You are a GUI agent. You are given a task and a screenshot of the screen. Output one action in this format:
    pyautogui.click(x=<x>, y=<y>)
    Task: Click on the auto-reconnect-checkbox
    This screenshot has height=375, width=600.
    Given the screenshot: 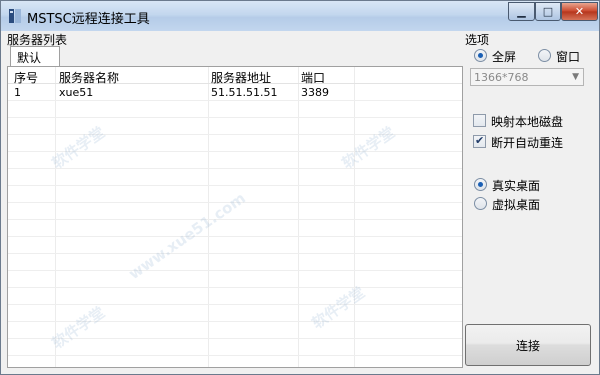 What is the action you would take?
    pyautogui.click(x=479, y=141)
    